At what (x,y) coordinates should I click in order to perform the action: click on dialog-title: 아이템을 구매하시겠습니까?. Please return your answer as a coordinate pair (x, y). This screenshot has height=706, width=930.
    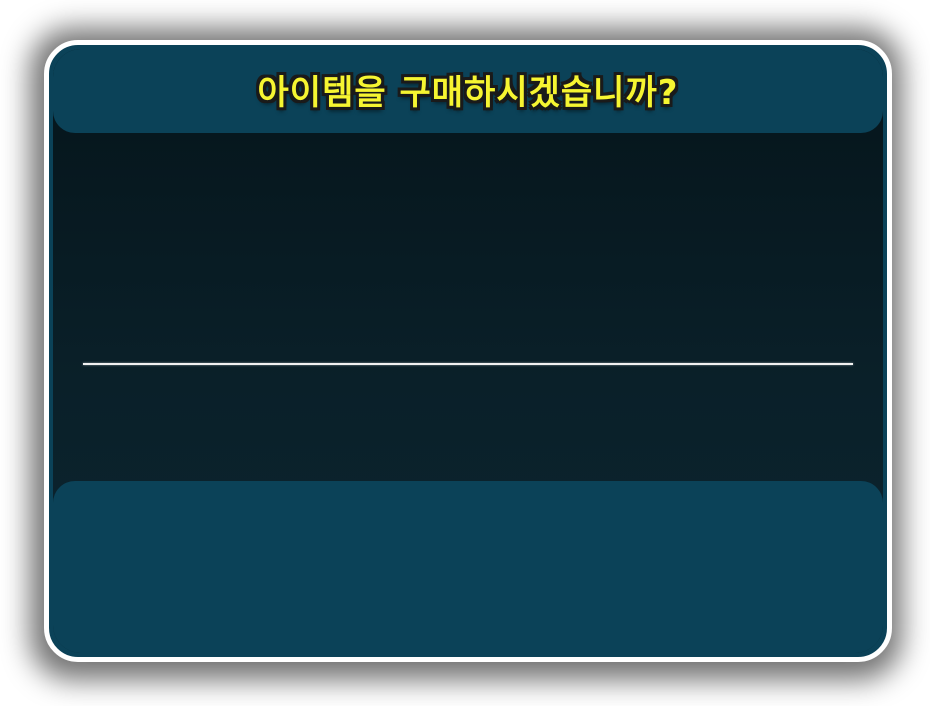
    Looking at the image, I should click on (468, 93).